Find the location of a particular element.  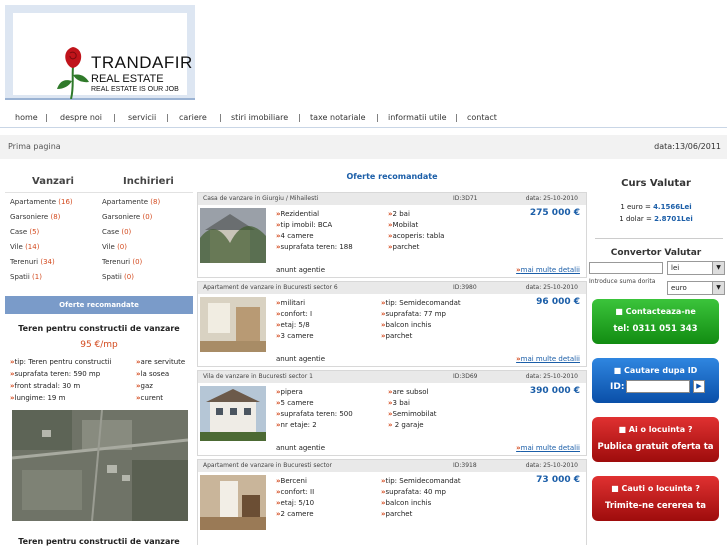

listing-feature: »Rezidential is located at coordinates (298, 214).